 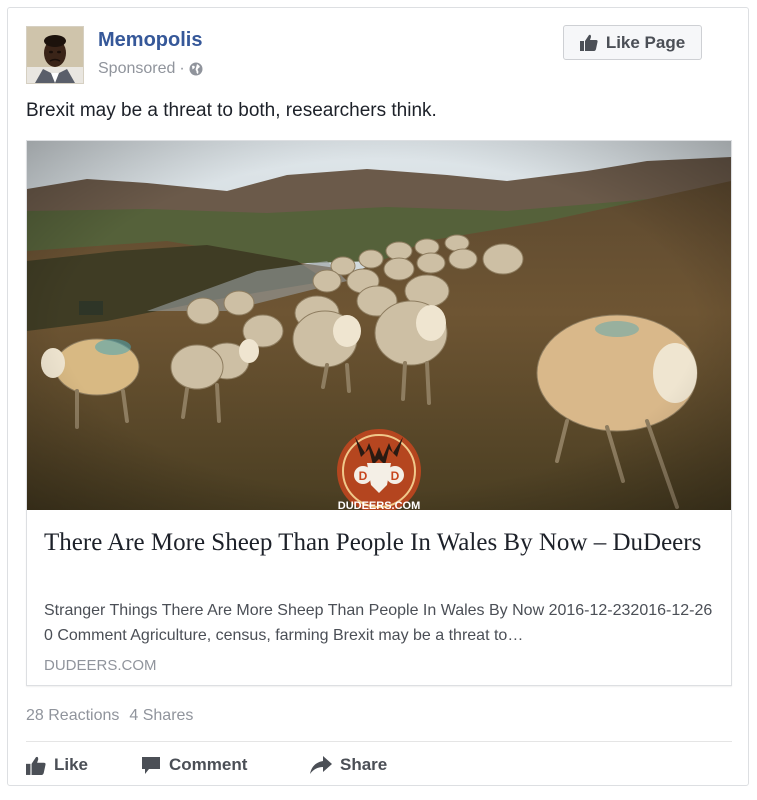 I want to click on globe-icon, so click(x=196, y=69).